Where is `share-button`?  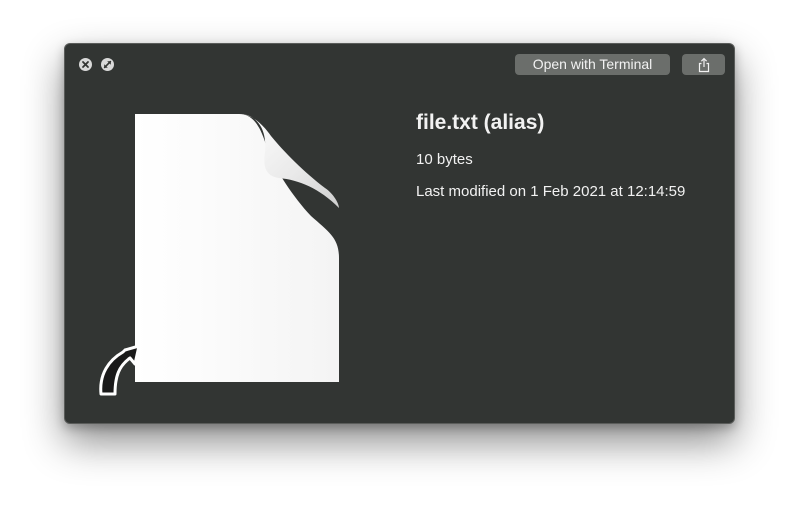 share-button is located at coordinates (703, 64).